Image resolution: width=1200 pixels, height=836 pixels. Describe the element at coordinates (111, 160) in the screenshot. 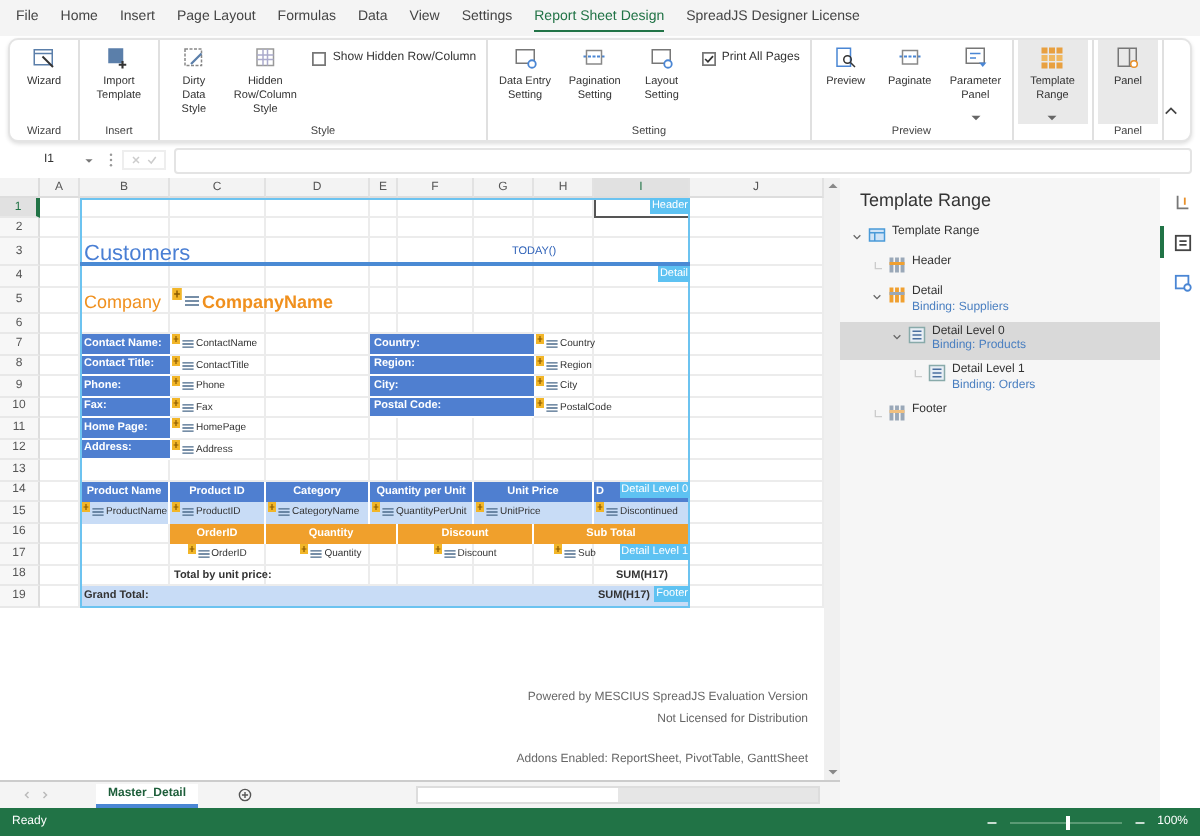

I see `drag-handle-icon` at that location.